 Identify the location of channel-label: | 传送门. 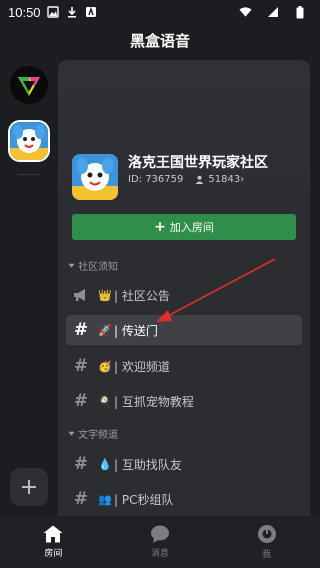
(136, 330).